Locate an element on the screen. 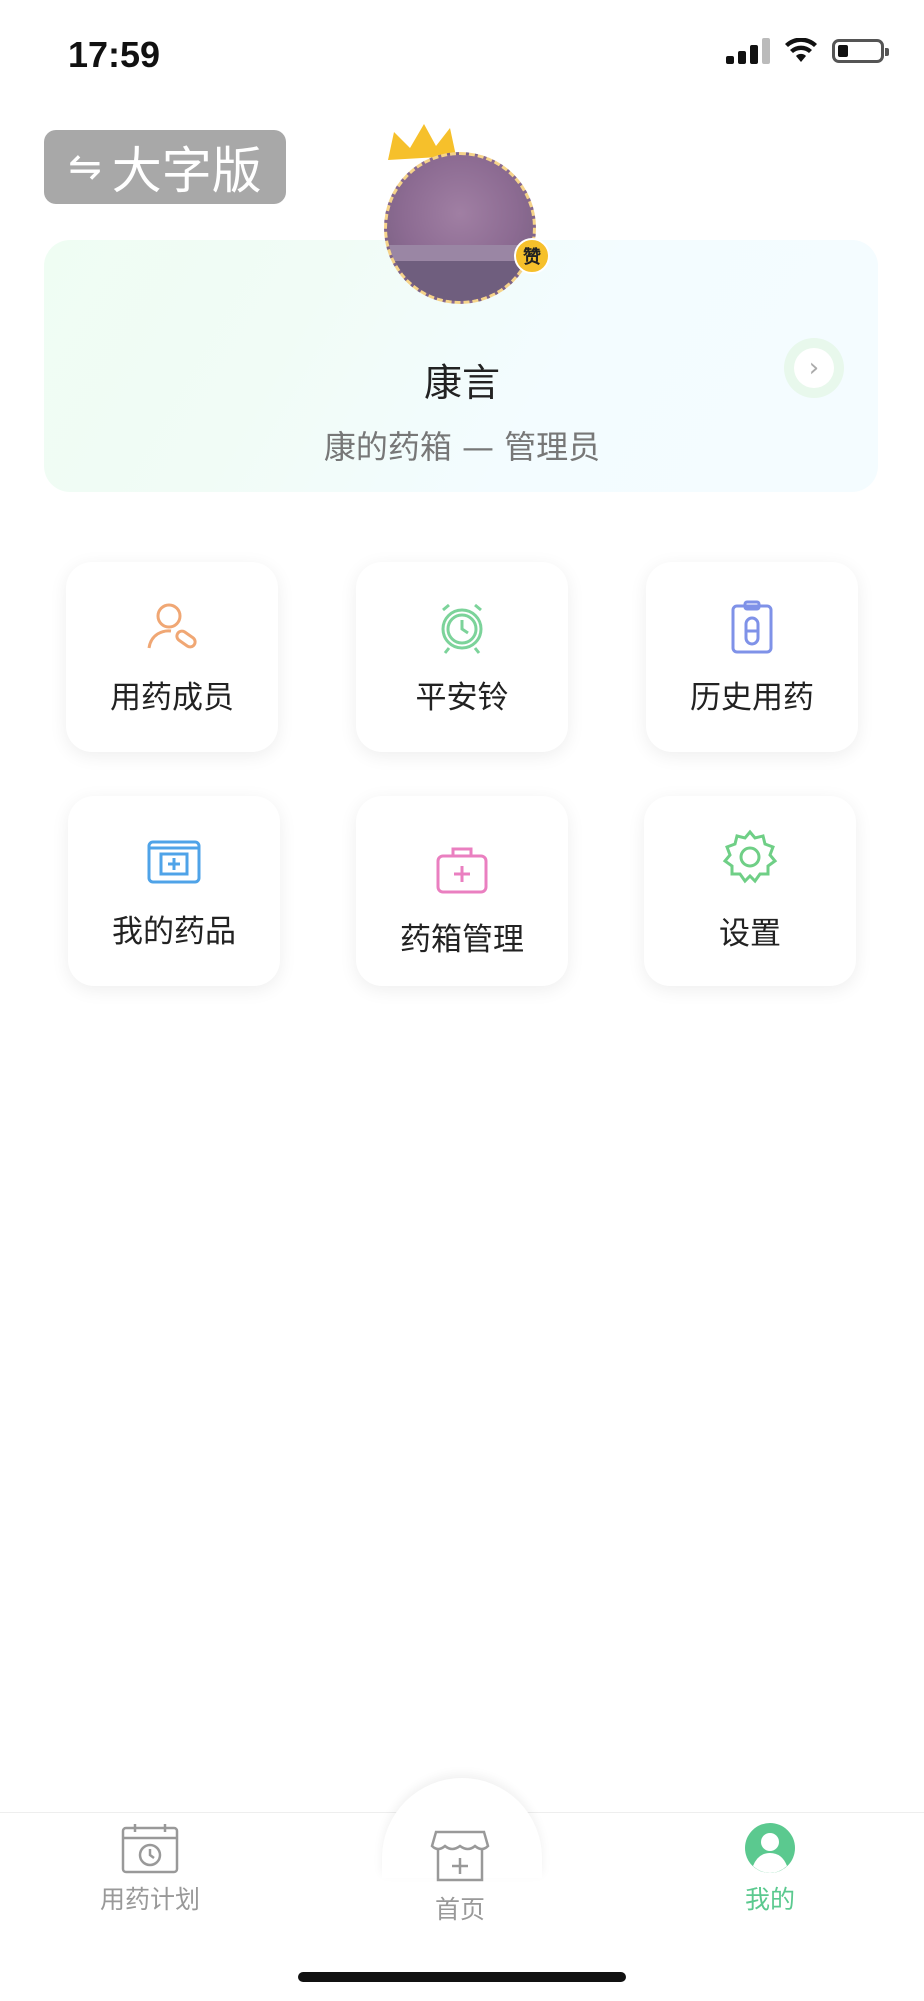 The image size is (924, 2001). gear-icon is located at coordinates (750, 857).